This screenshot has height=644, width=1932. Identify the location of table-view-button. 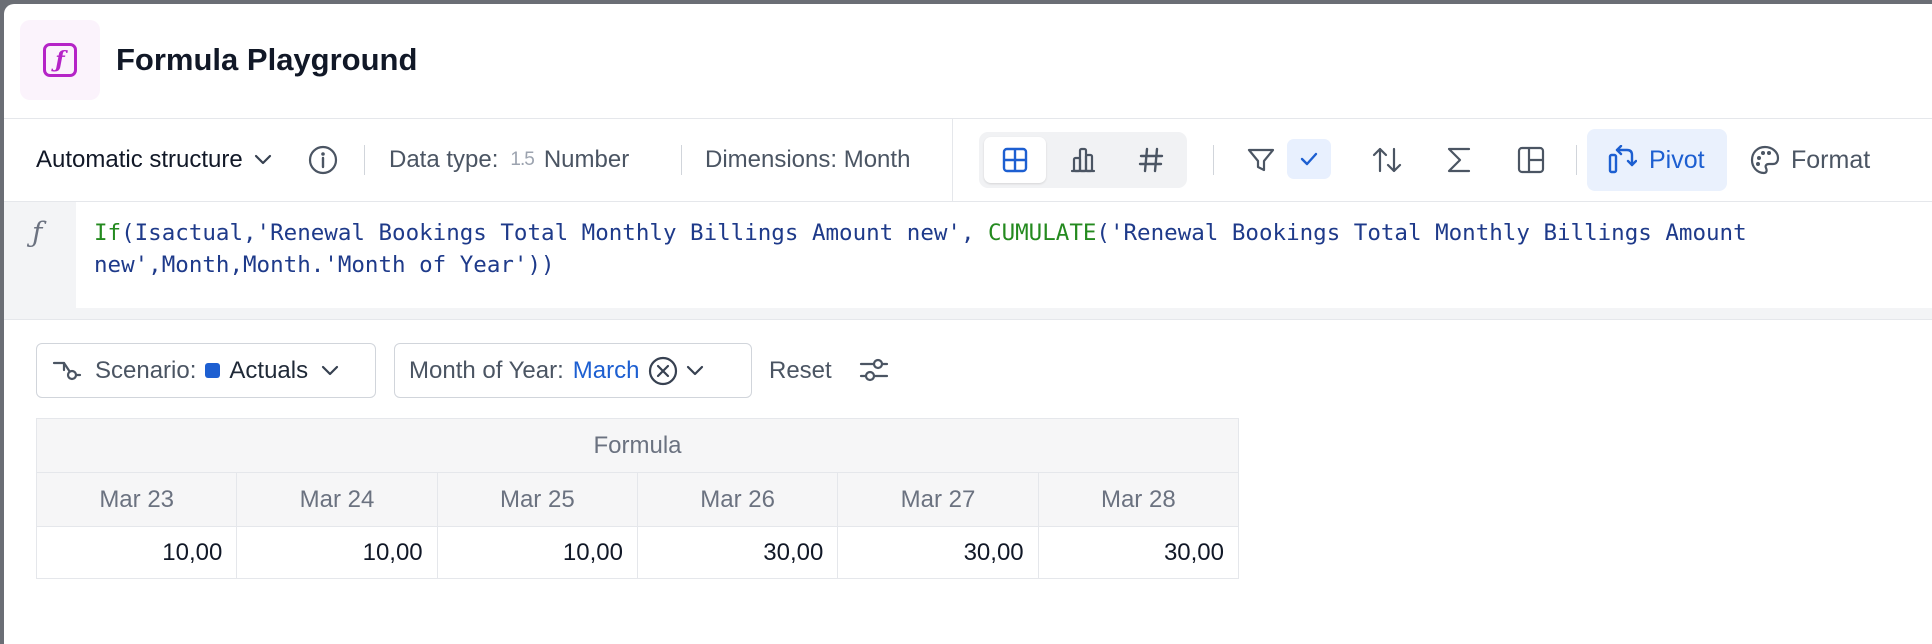
(1015, 160).